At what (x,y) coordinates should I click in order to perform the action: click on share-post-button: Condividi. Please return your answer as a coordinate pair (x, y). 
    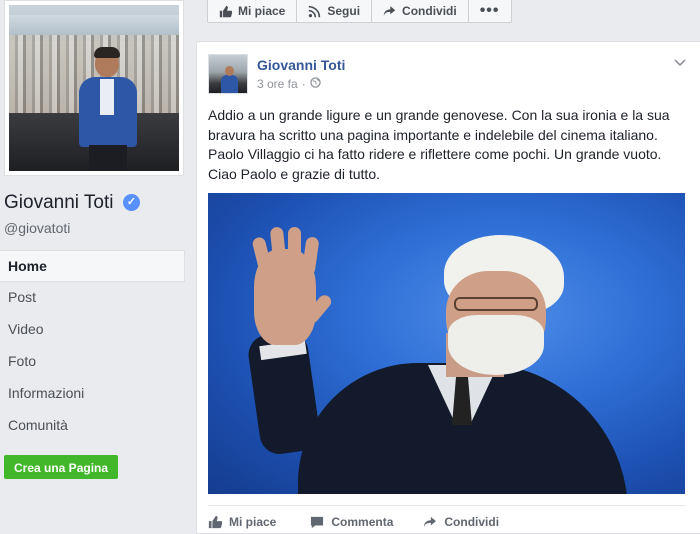
    Looking at the image, I should click on (461, 522).